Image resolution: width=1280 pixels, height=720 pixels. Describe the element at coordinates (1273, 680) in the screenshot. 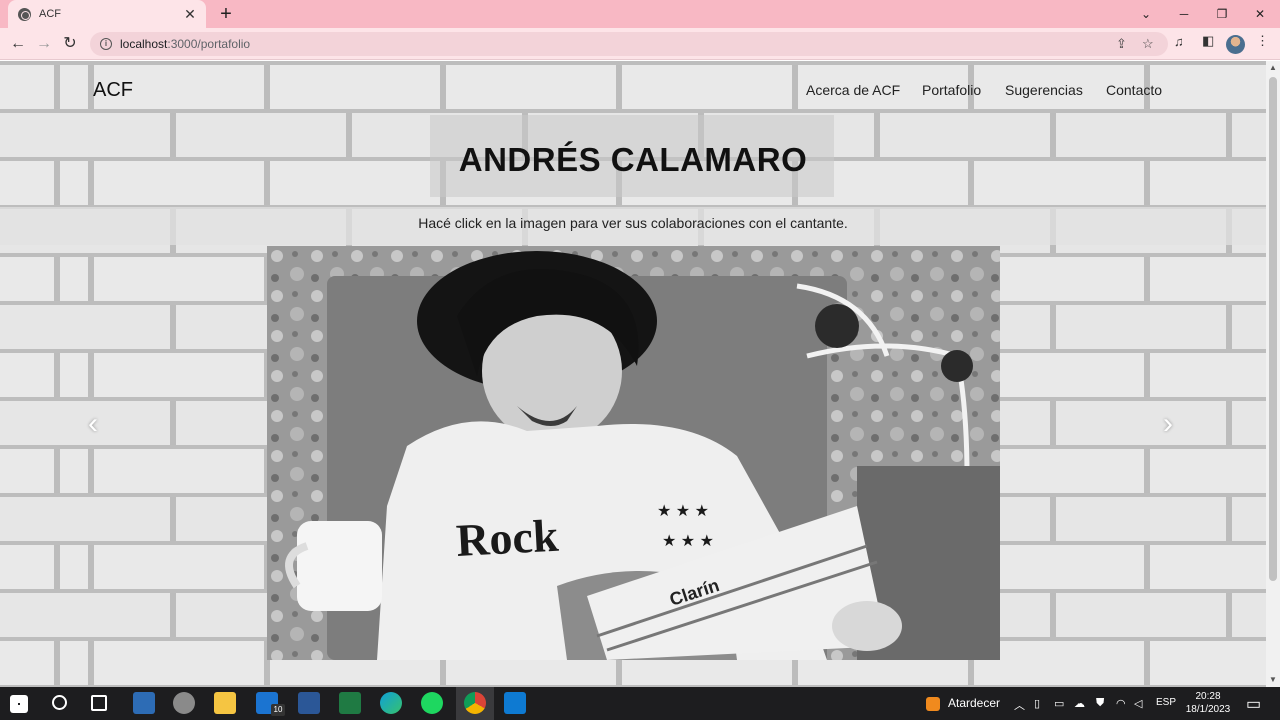

I see `scroll-down-icon: ▼` at that location.